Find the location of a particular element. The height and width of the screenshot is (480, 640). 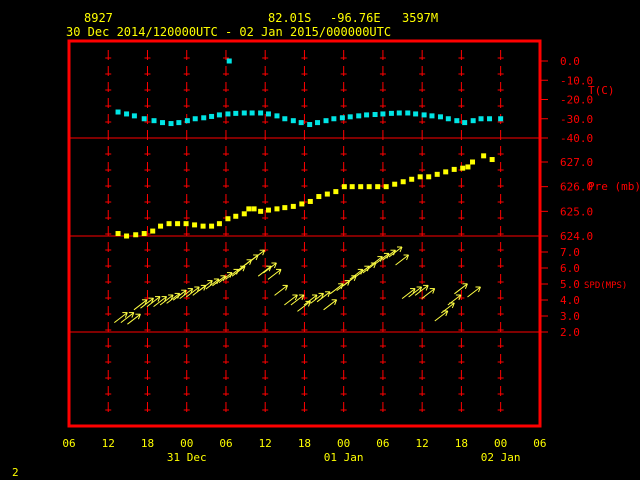

wind-tick-label: 5.0 is located at coordinates (570, 284).